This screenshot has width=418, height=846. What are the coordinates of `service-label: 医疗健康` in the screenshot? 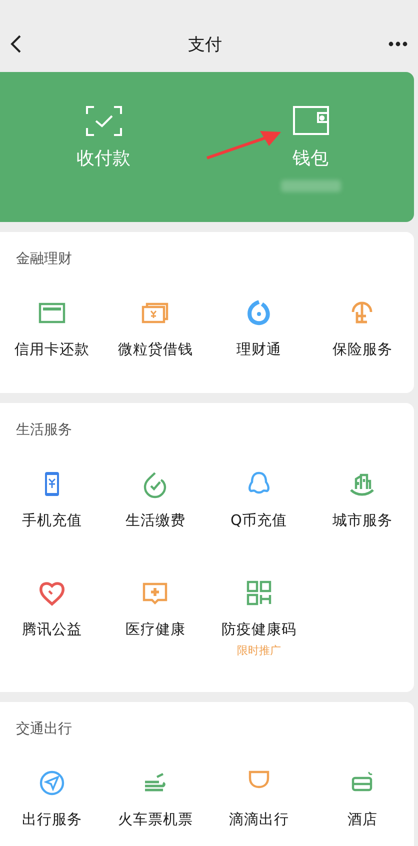 It's located at (155, 629).